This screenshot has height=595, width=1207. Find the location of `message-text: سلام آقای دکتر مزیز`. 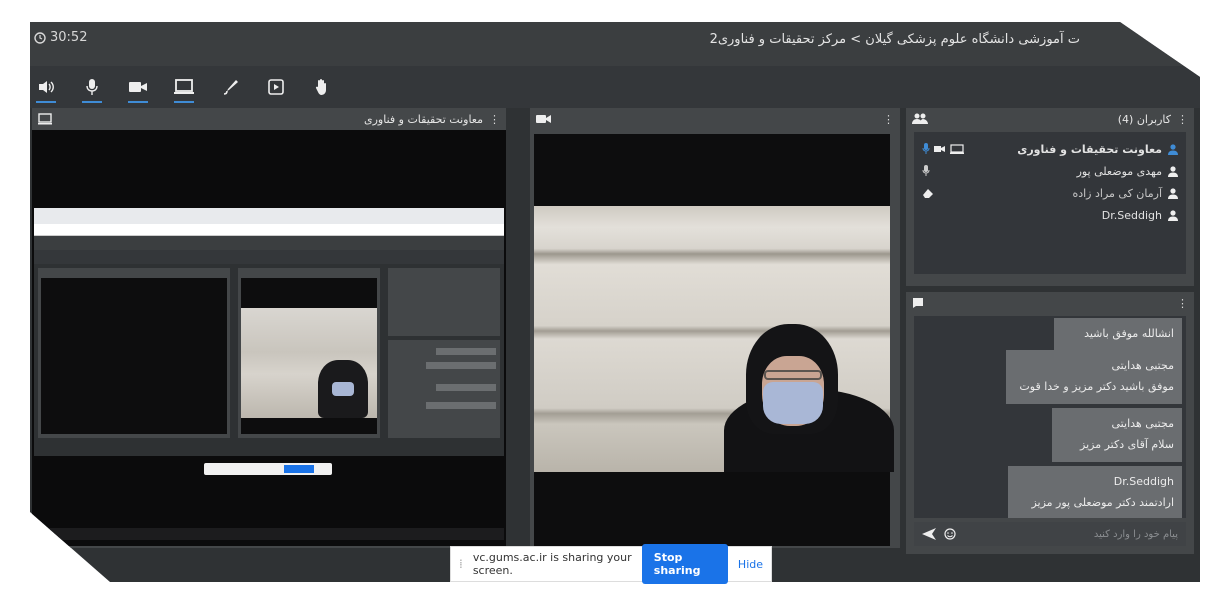

message-text: سلام آقای دکتر مزیز is located at coordinates (1127, 444).